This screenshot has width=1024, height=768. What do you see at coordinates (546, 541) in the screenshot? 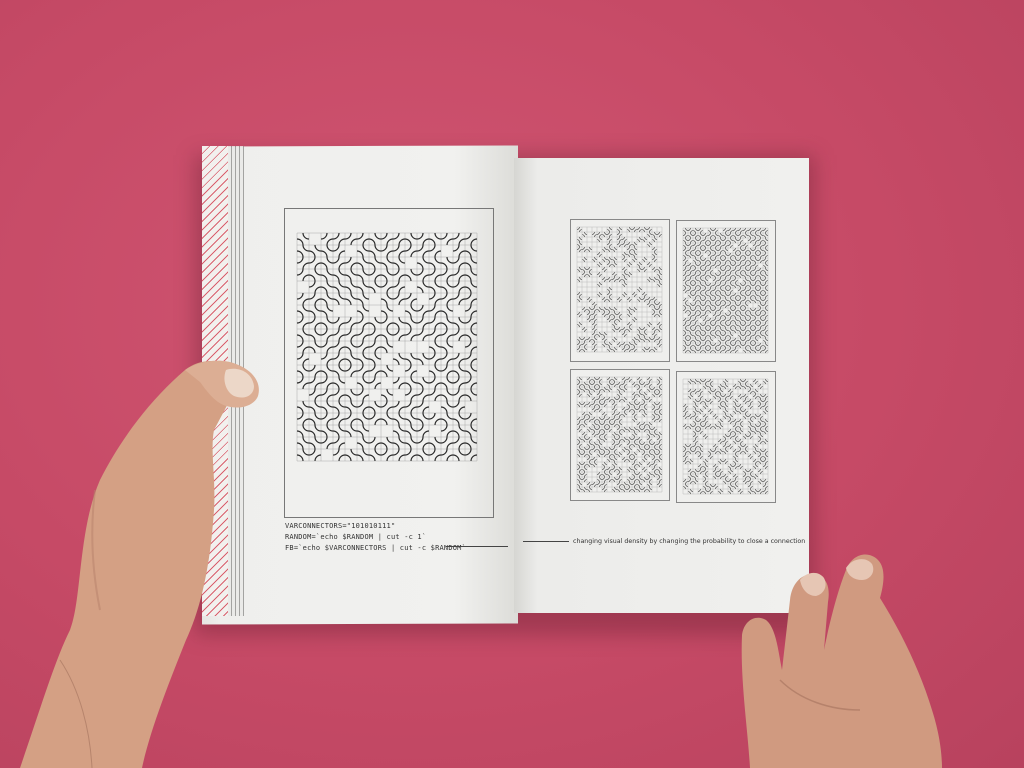
I see `caption-pointer-line` at bounding box center [546, 541].